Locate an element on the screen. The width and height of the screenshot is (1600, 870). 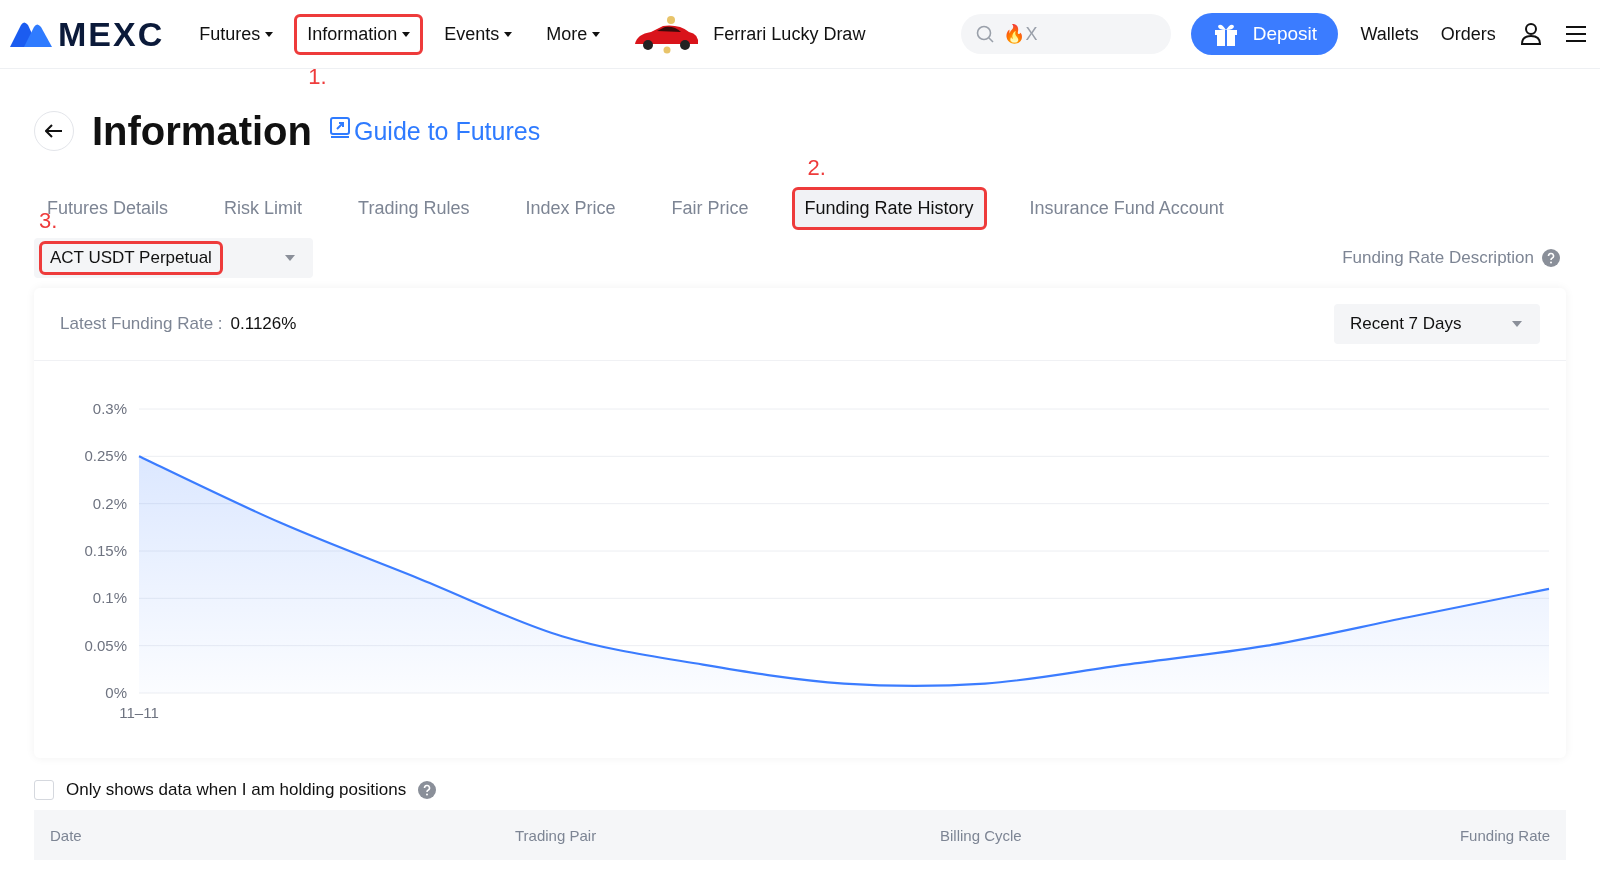
y-axis-label: 0.3% is located at coordinates (109, 408).